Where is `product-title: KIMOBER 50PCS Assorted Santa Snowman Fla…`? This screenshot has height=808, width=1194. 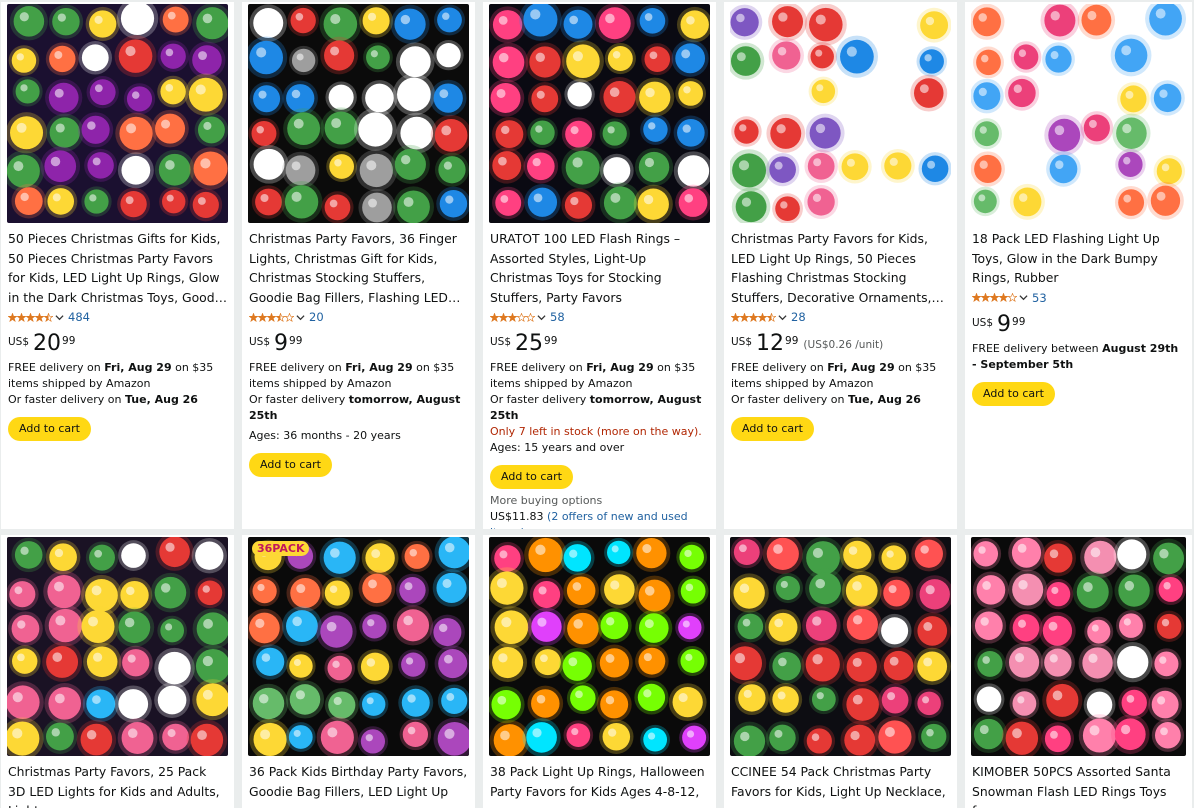 product-title: KIMOBER 50PCS Assorted Santa Snowman Fla… is located at coordinates (1078, 785).